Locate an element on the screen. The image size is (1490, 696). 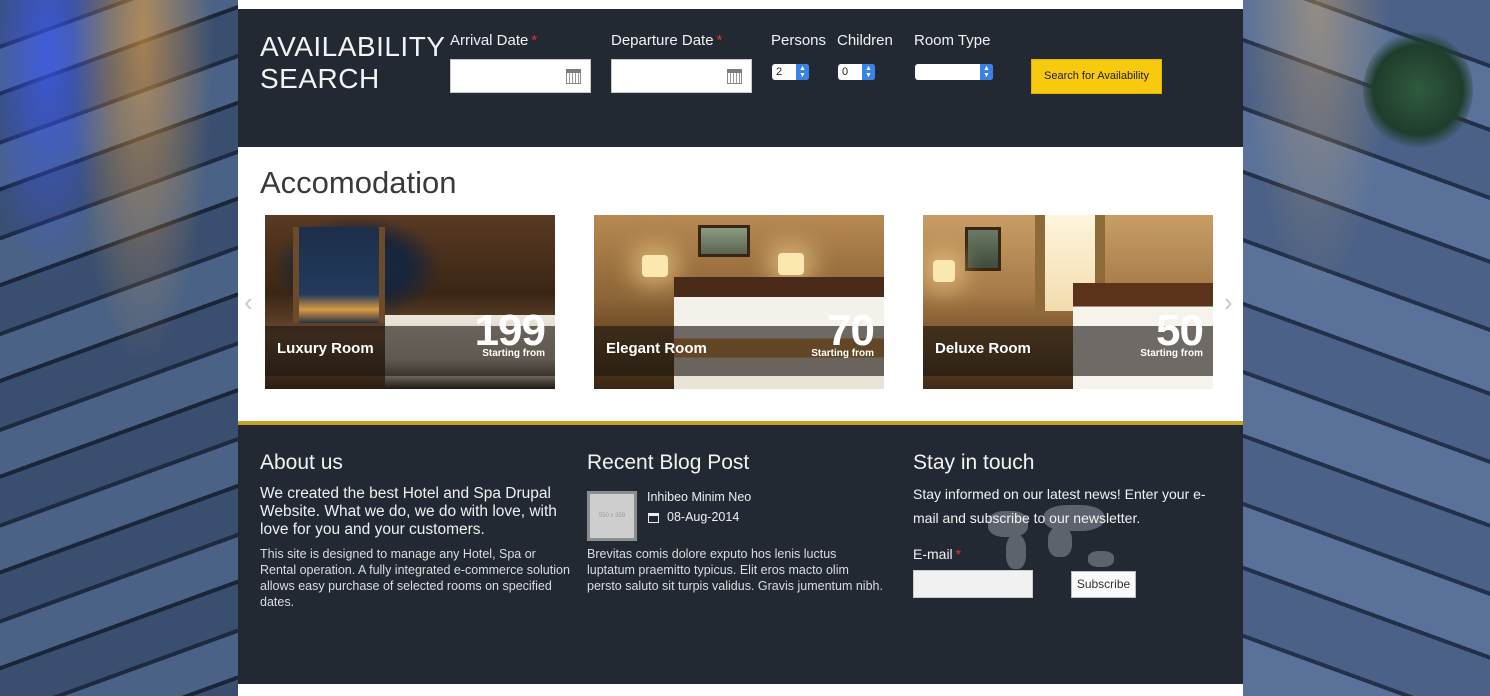
room-name: Elegant Room is located at coordinates (656, 348).